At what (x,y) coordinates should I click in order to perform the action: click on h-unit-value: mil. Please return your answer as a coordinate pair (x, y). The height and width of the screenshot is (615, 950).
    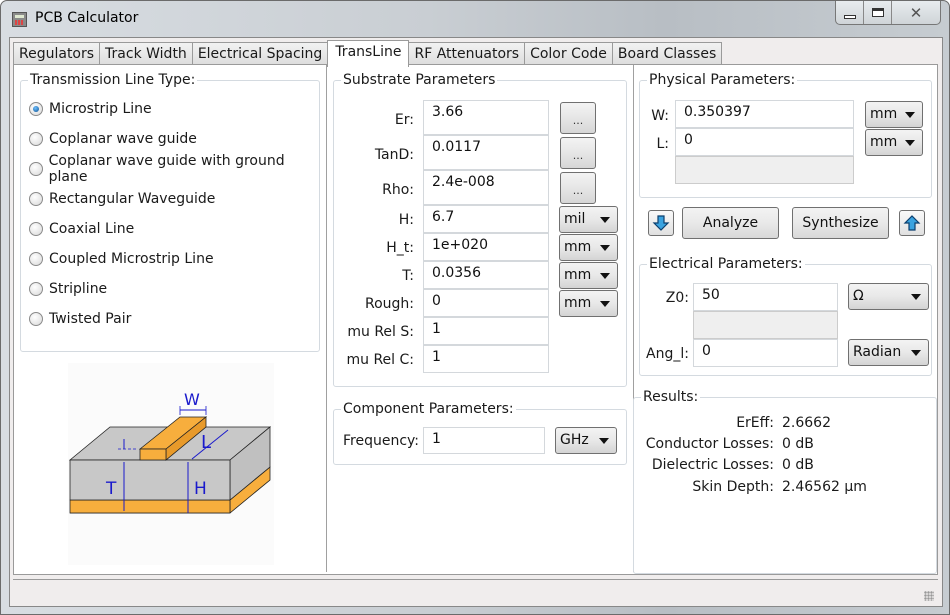
    Looking at the image, I should click on (575, 219).